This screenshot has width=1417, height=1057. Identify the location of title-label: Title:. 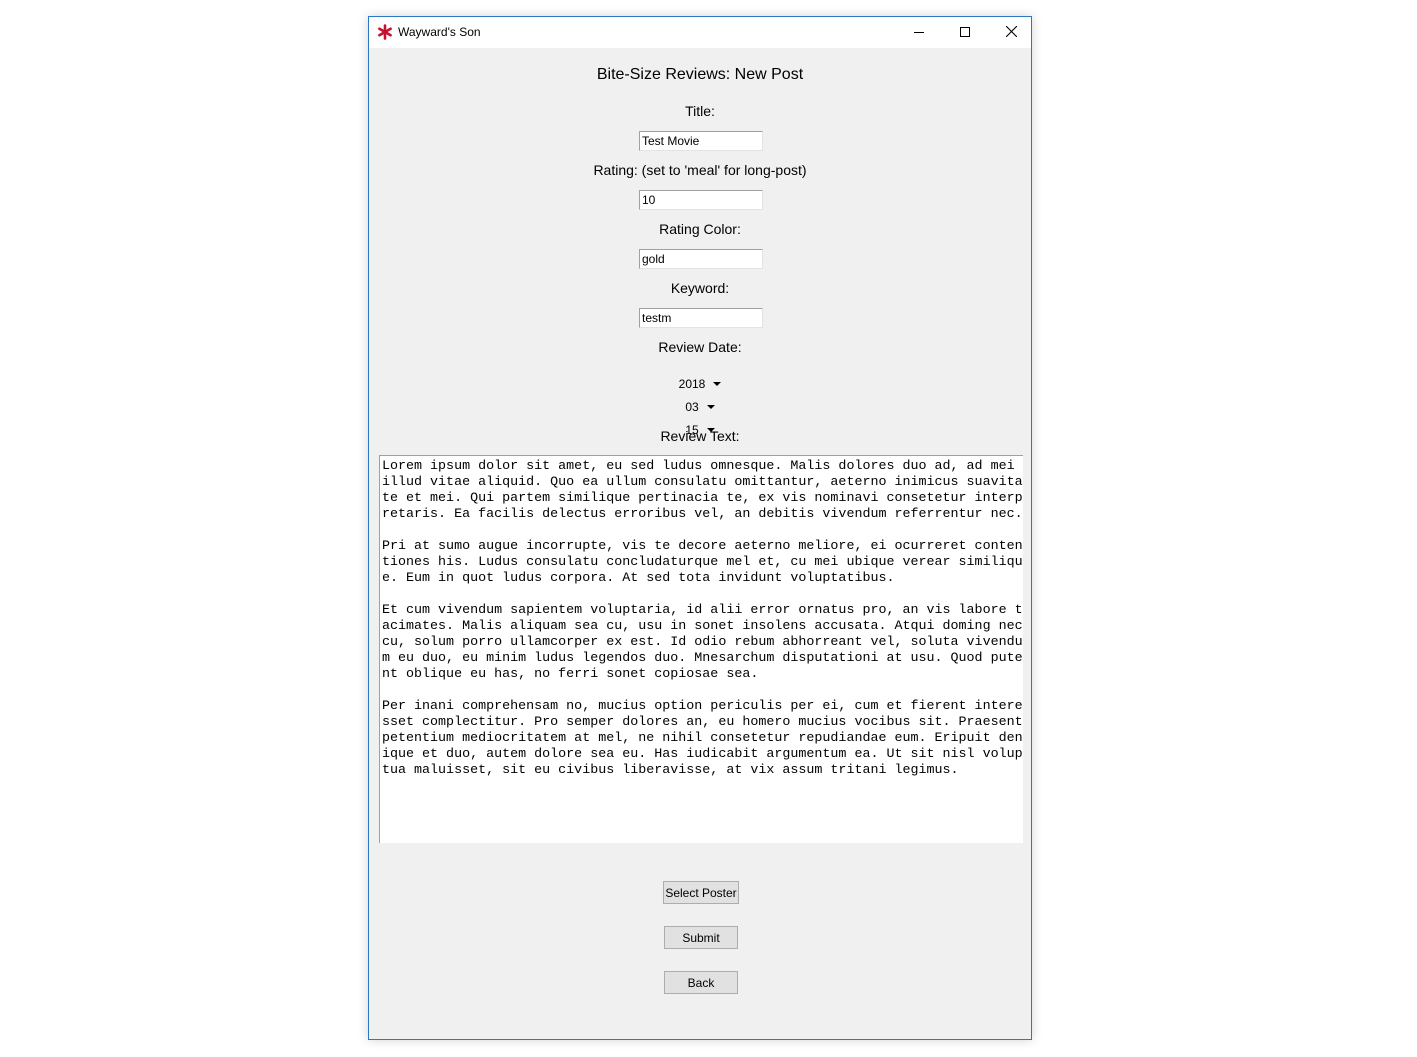
(700, 111).